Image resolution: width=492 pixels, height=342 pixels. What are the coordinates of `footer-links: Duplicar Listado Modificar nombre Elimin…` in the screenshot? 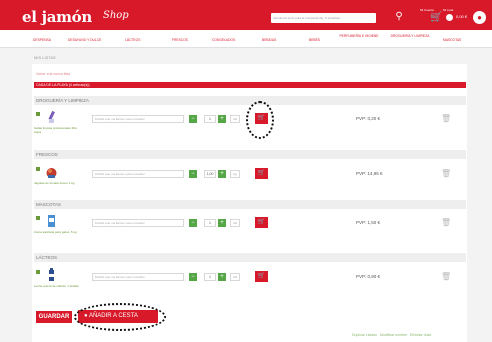 It's located at (391, 335).